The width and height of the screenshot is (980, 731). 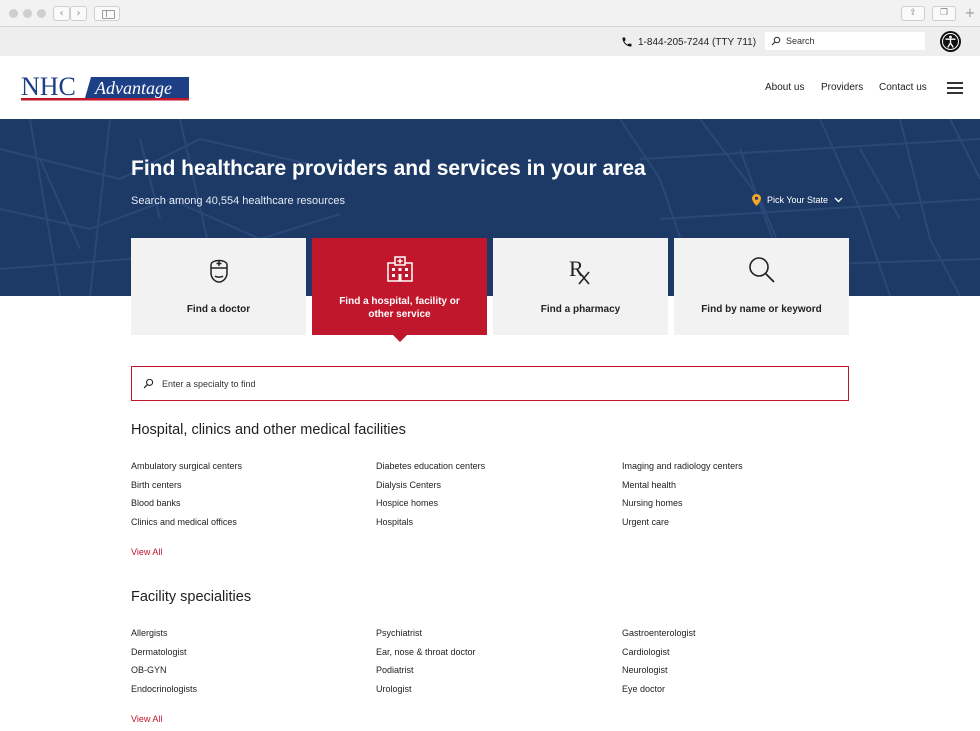 I want to click on list-item: Psychiatrist, so click(x=491, y=637).